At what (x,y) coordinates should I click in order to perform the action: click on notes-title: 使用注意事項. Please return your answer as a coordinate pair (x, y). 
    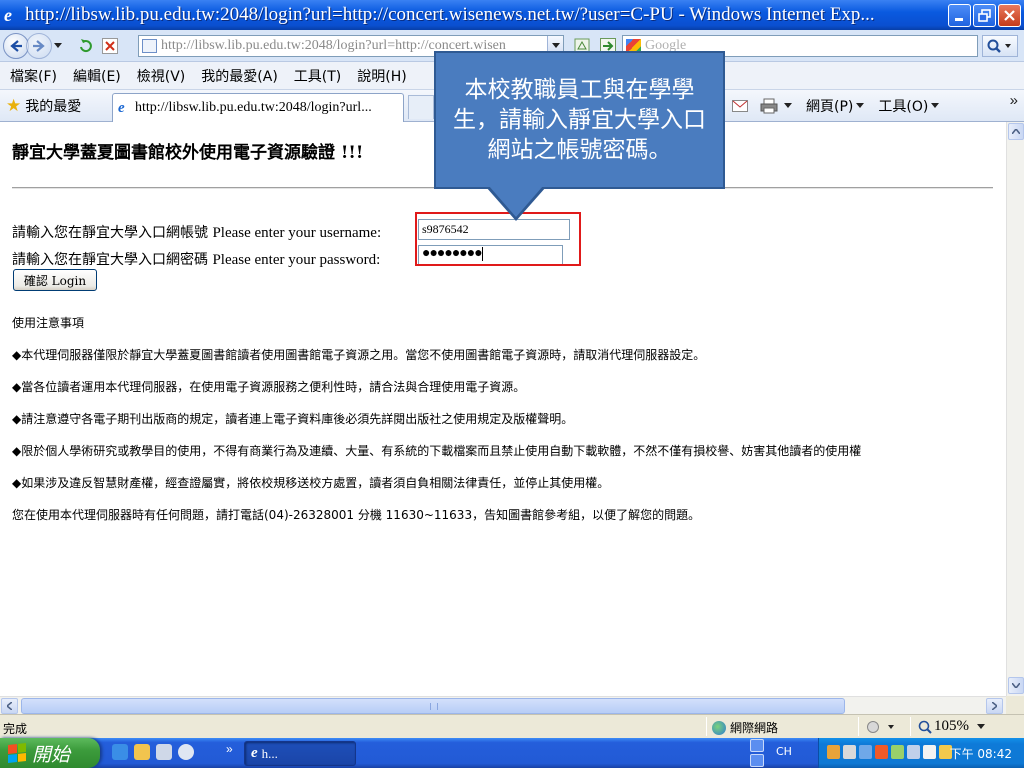
    Looking at the image, I should click on (48, 323).